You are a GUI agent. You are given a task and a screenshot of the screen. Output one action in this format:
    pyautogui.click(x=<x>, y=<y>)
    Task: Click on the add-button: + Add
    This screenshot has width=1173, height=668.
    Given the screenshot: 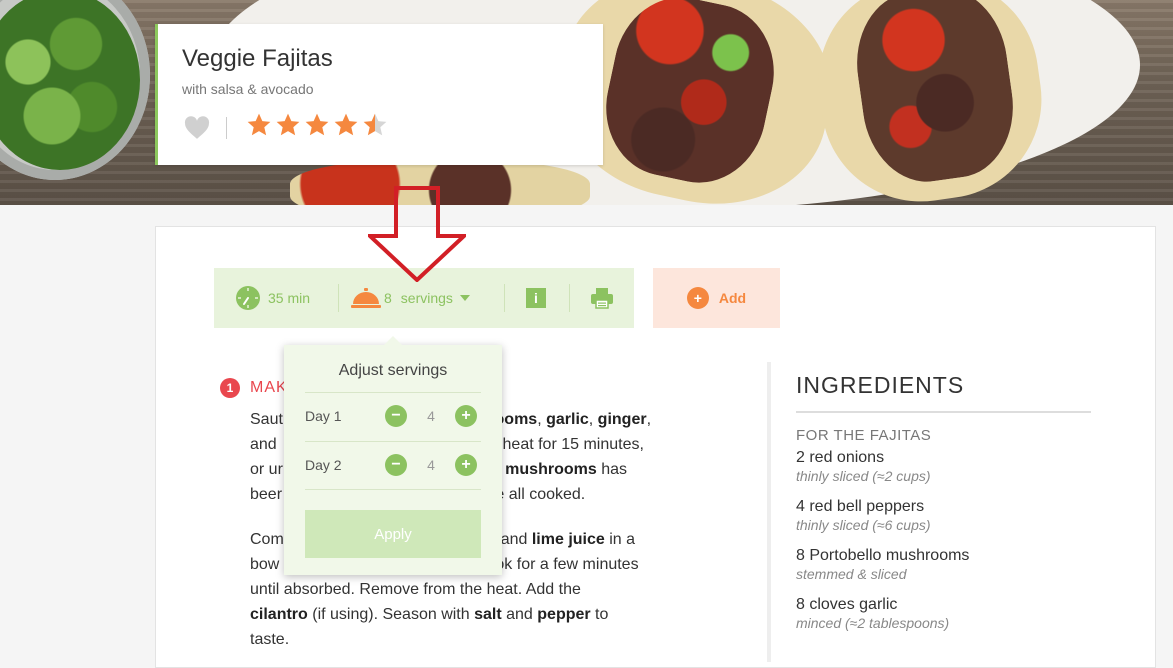 What is the action you would take?
    pyautogui.click(x=716, y=298)
    